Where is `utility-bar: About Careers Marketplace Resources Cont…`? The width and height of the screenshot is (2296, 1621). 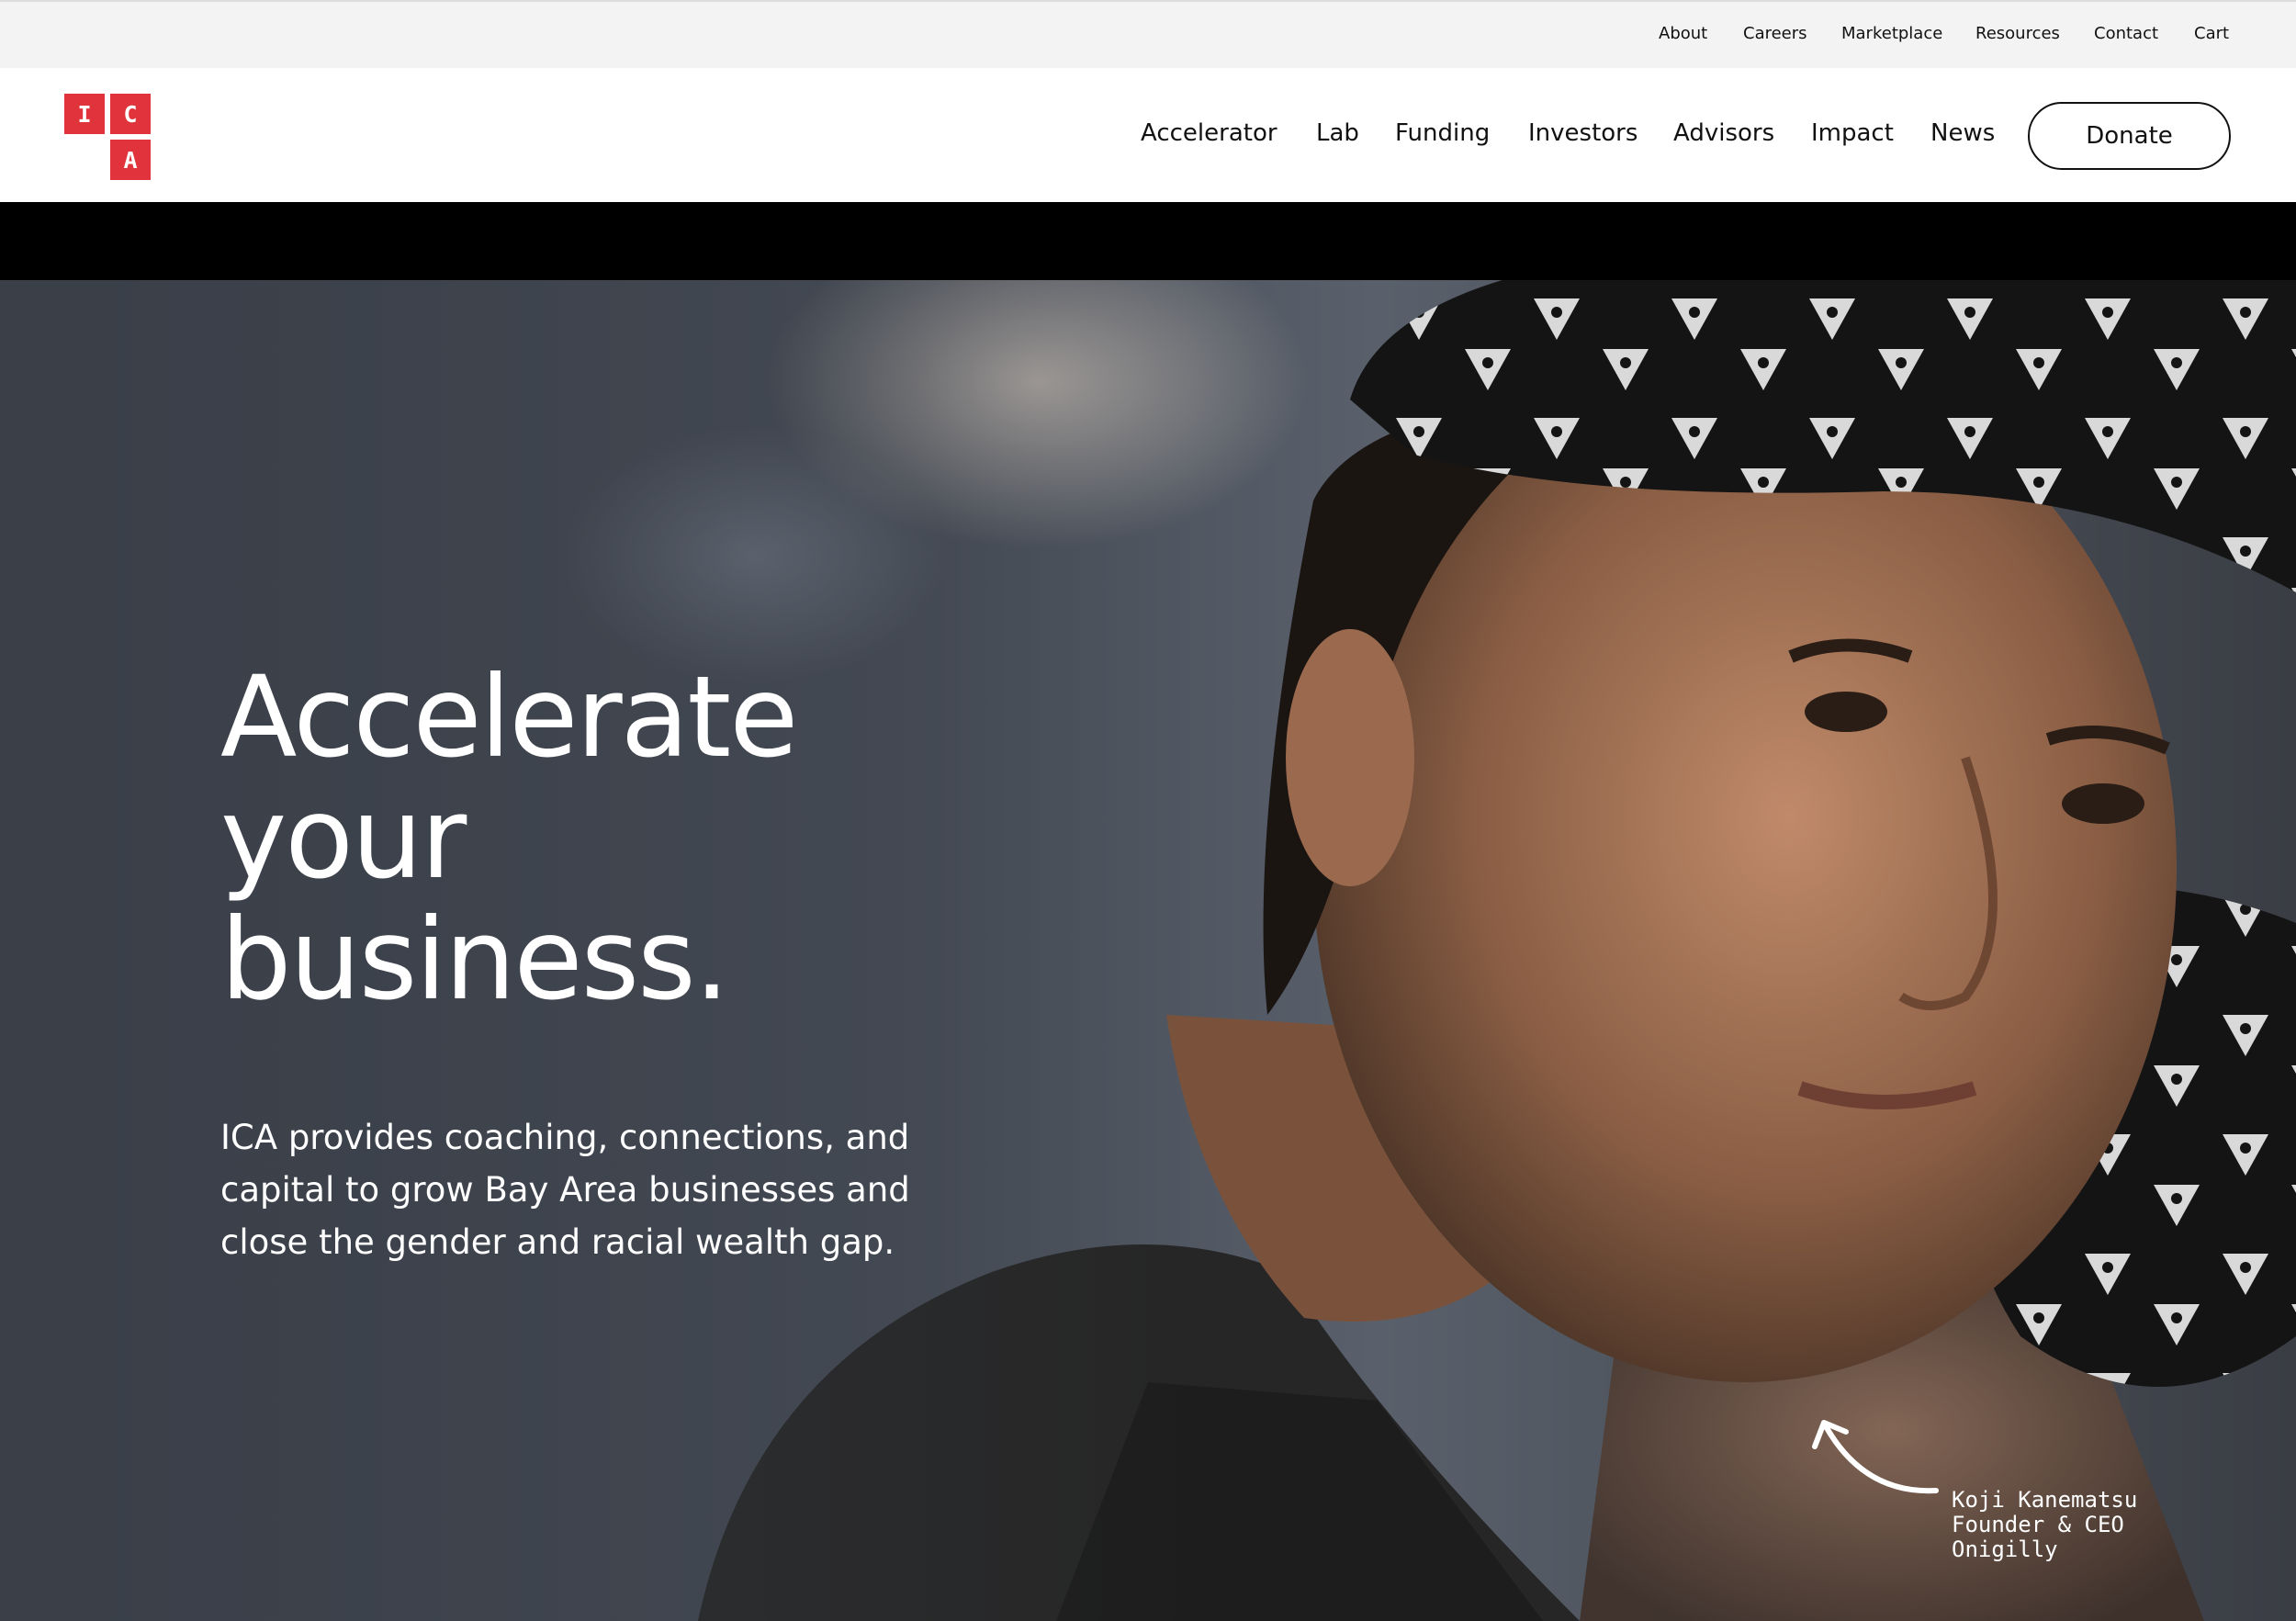 utility-bar: About Careers Marketplace Resources Cont… is located at coordinates (1148, 34).